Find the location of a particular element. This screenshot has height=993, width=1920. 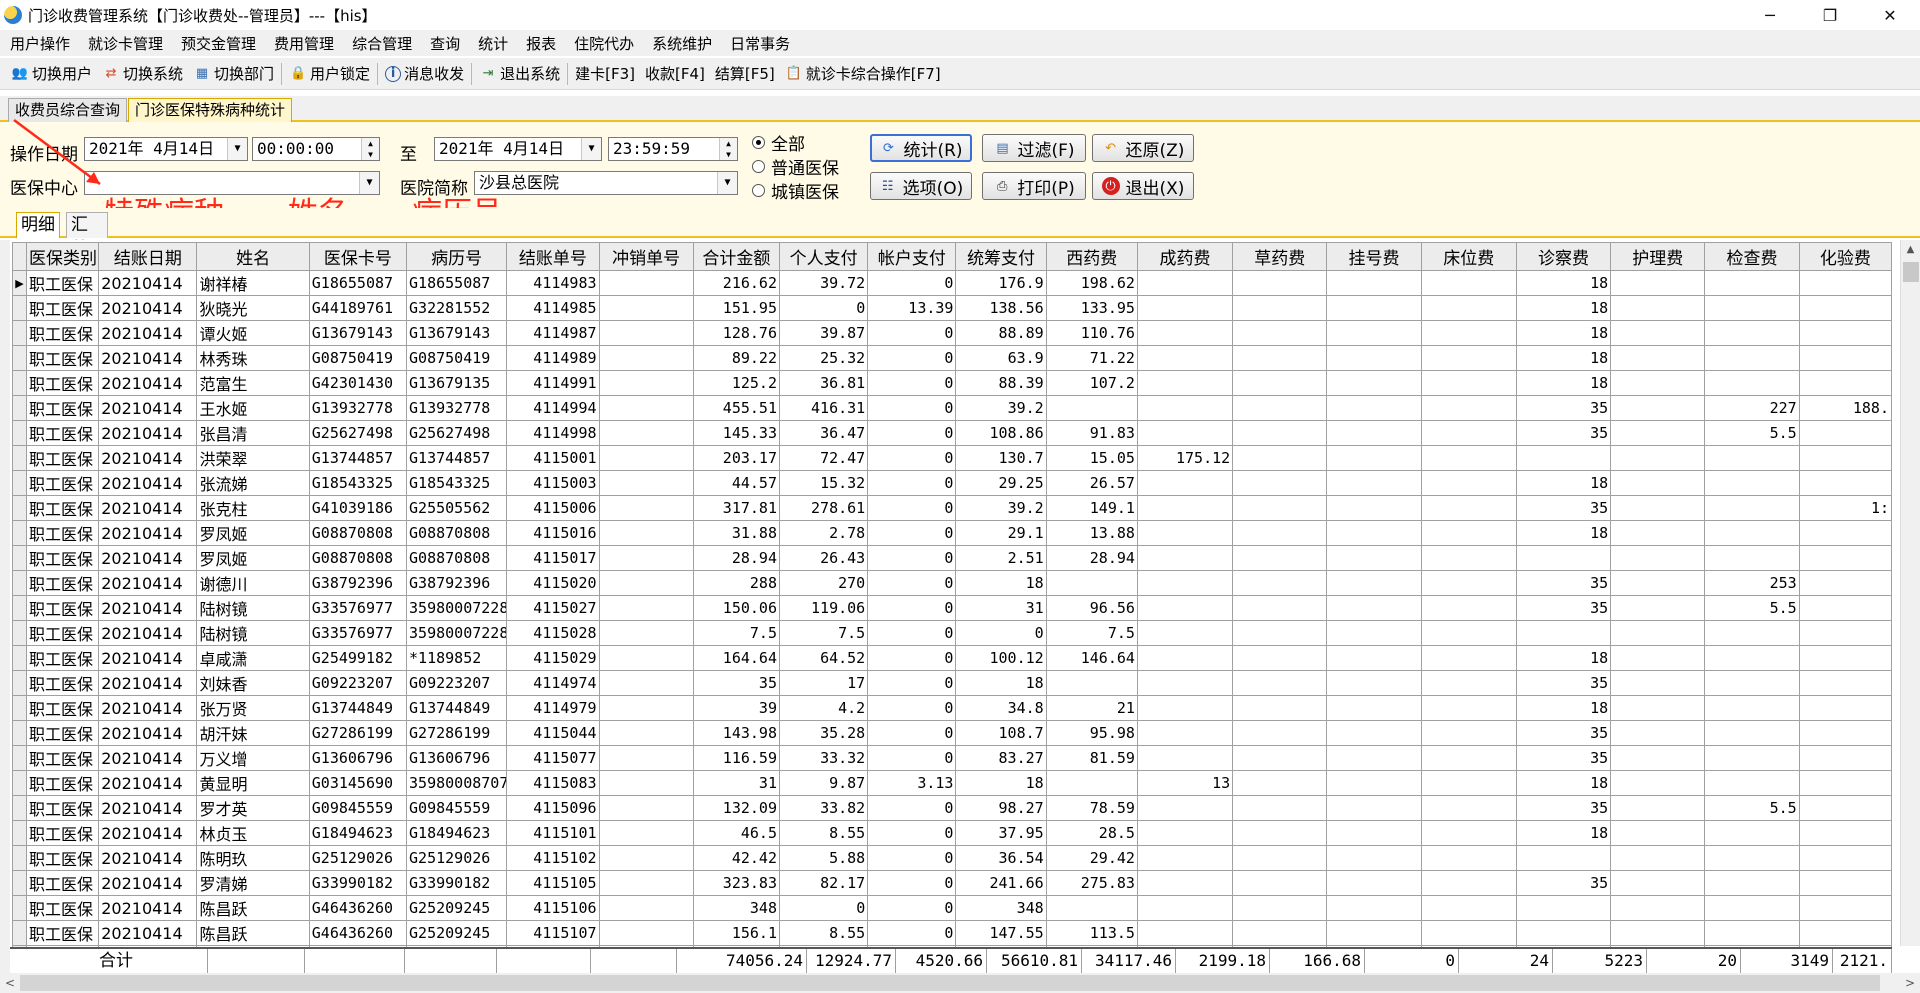

table-cell: G25209245 is located at coordinates (457, 933).